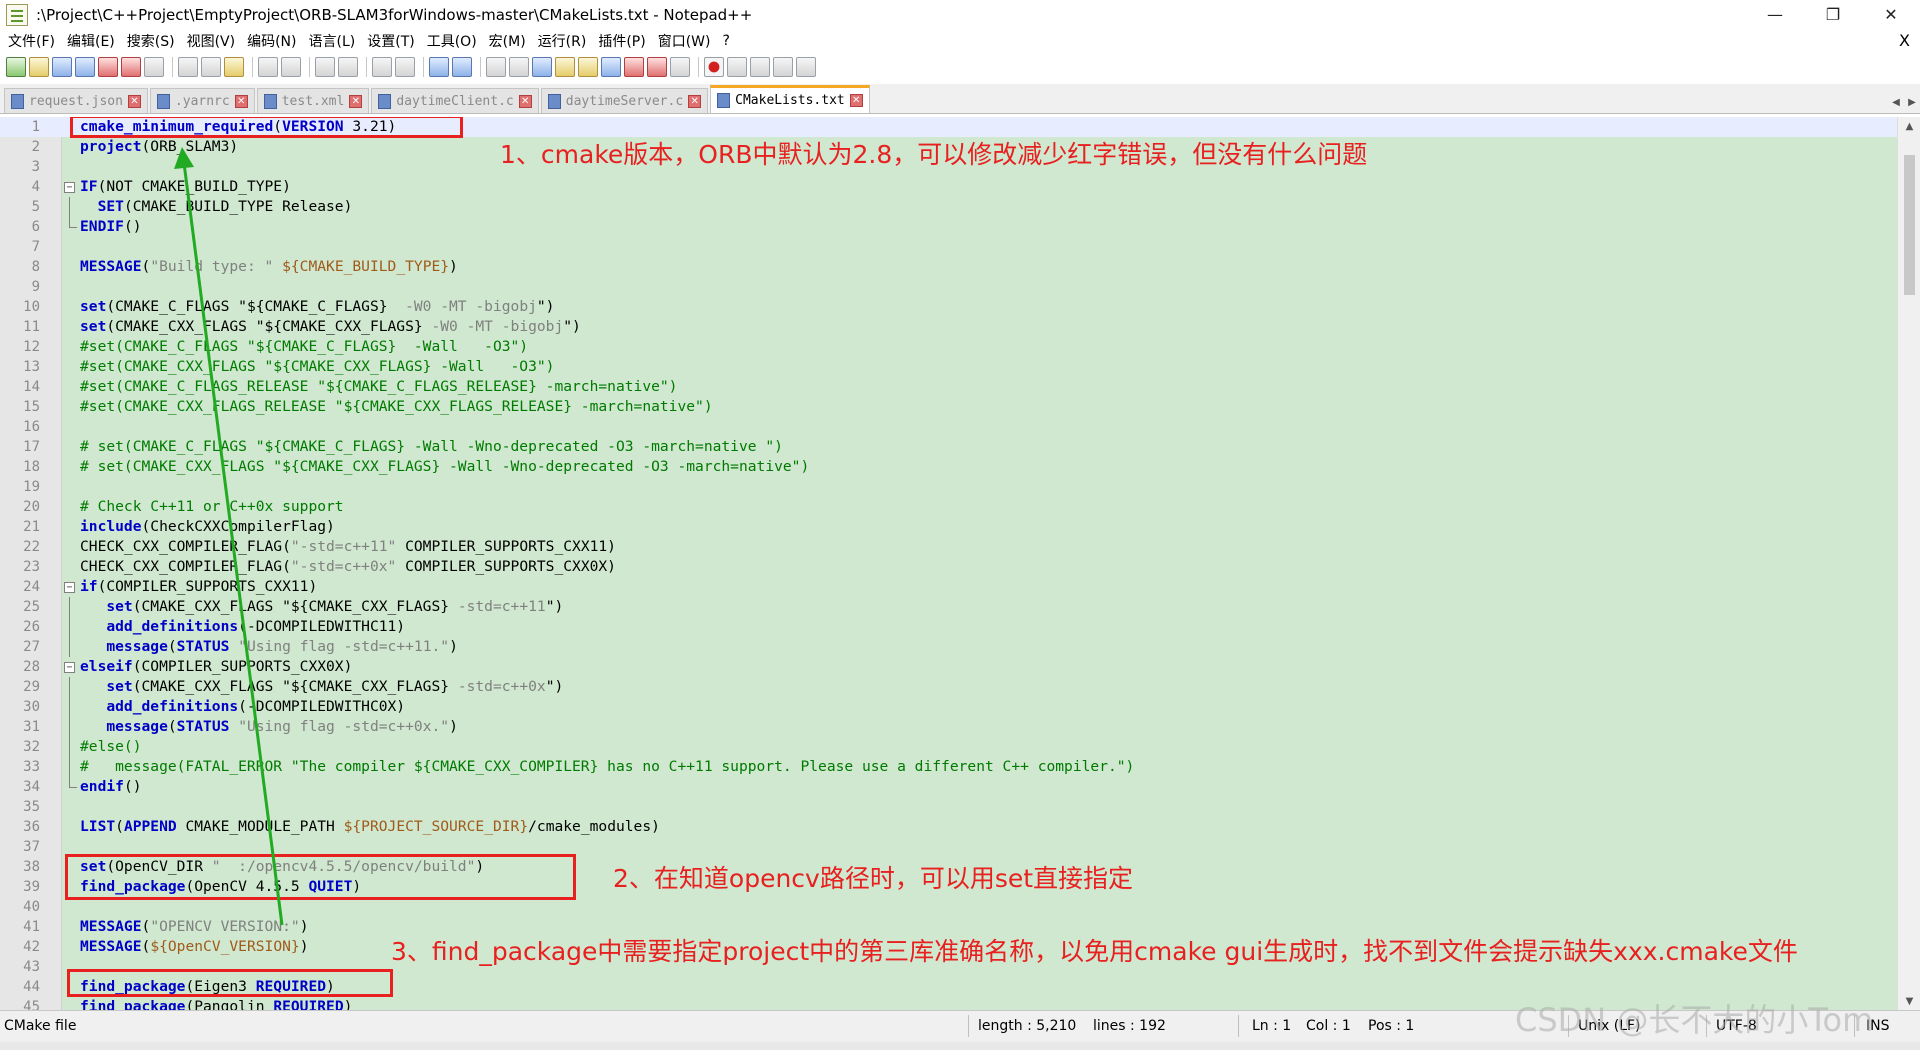  Describe the element at coordinates (565, 67) in the screenshot. I see `language-define-icon` at that location.